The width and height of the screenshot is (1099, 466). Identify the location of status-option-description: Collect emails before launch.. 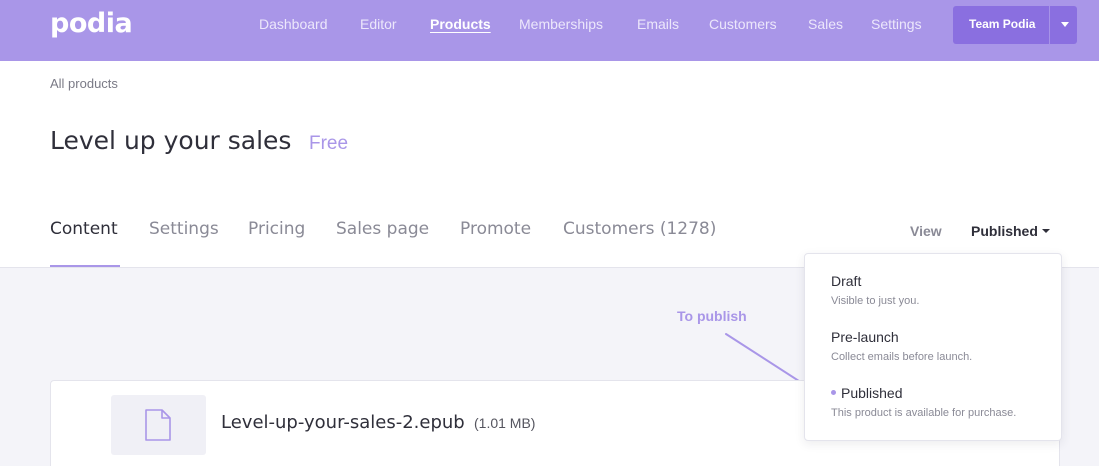
(902, 357).